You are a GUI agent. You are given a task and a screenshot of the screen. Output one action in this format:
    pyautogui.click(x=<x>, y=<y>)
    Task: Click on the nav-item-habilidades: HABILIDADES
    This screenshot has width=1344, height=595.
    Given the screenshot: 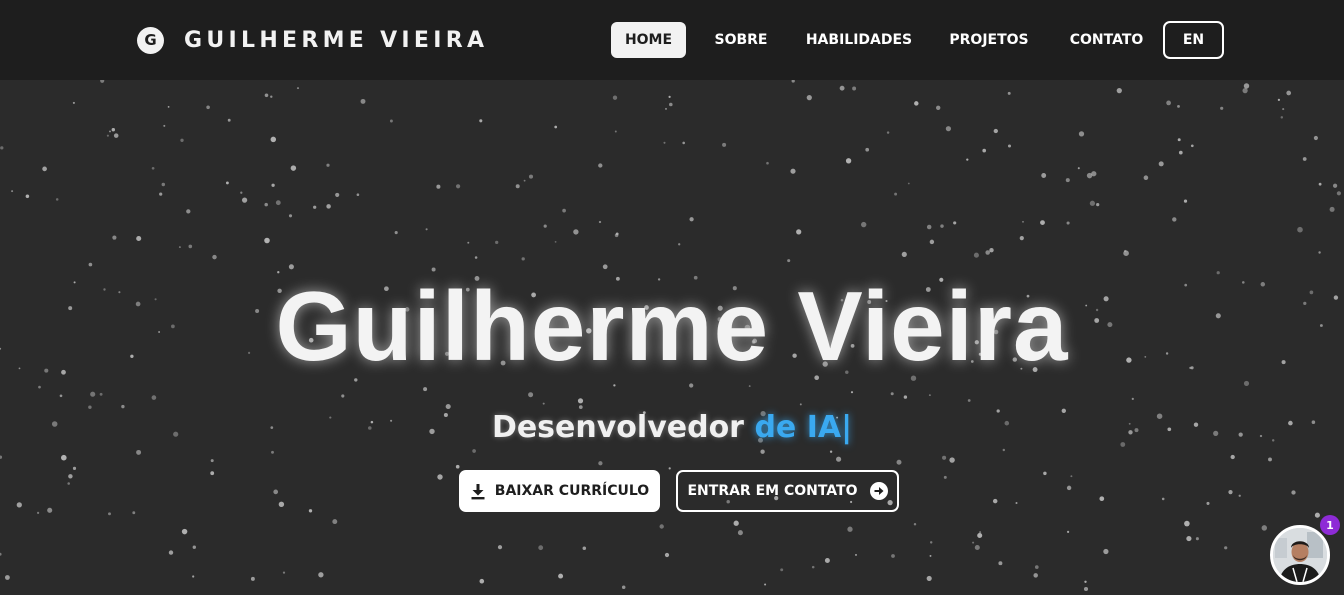 What is the action you would take?
    pyautogui.click(x=859, y=40)
    